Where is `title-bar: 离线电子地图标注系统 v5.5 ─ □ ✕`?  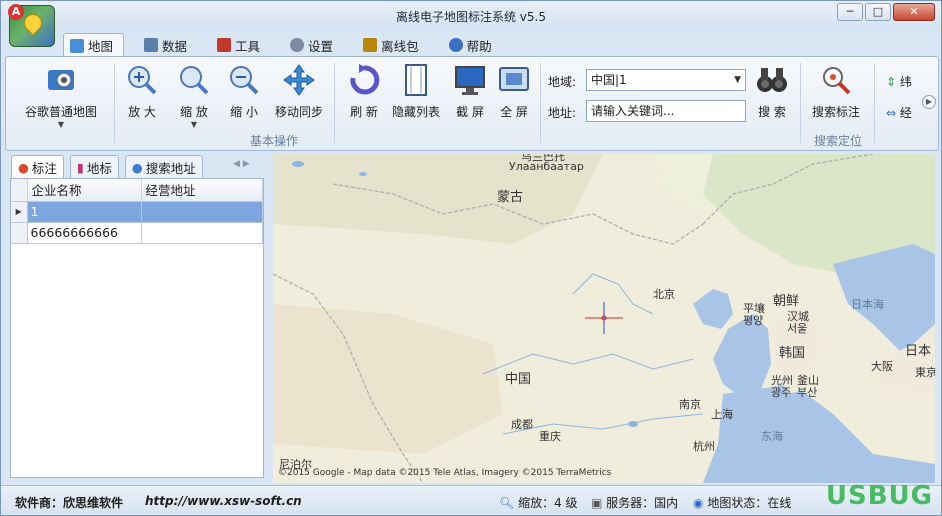 title-bar: 离线电子地图标注系统 v5.5 ─ □ ✕ is located at coordinates (471, 16).